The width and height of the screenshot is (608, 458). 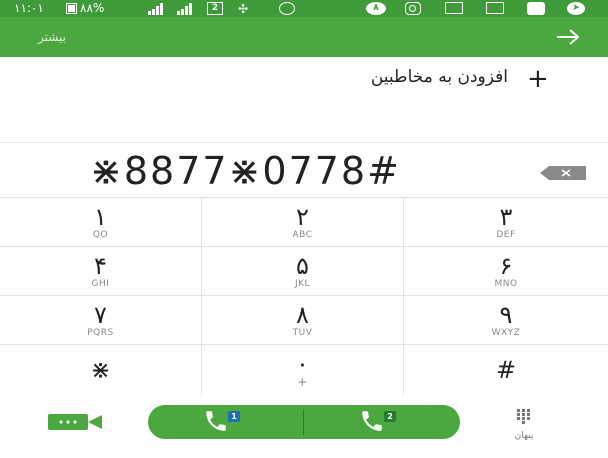 I want to click on number-row: ⋇8877⋇0778#, so click(x=304, y=169).